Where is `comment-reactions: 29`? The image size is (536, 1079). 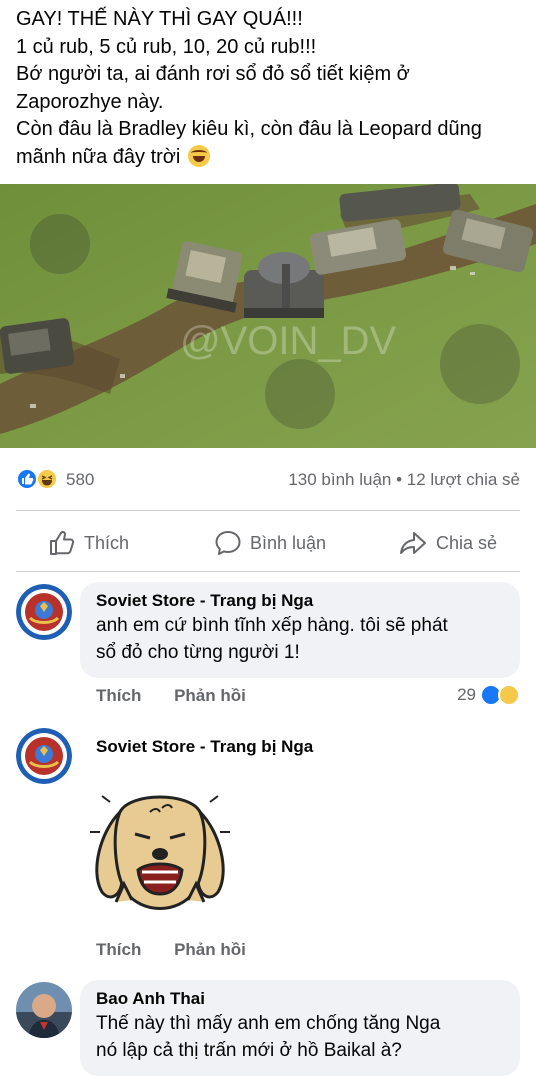 comment-reactions: 29 is located at coordinates (488, 695).